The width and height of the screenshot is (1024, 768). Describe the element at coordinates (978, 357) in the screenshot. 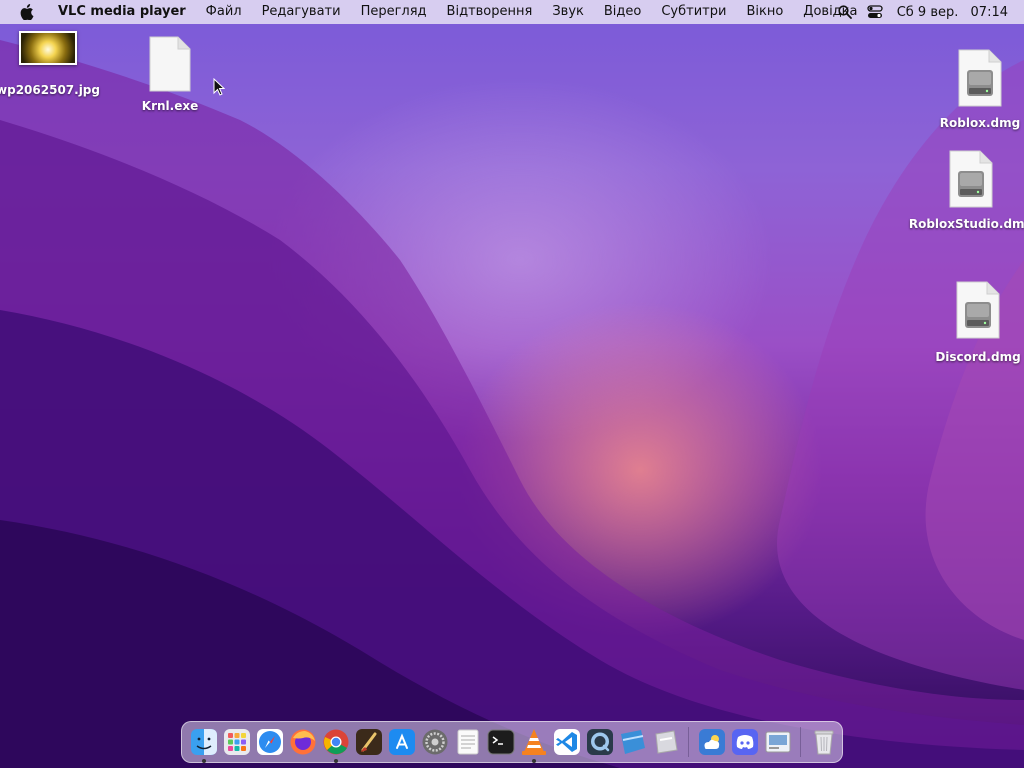

I see `desktop-icon-label: Discord.dmg` at that location.